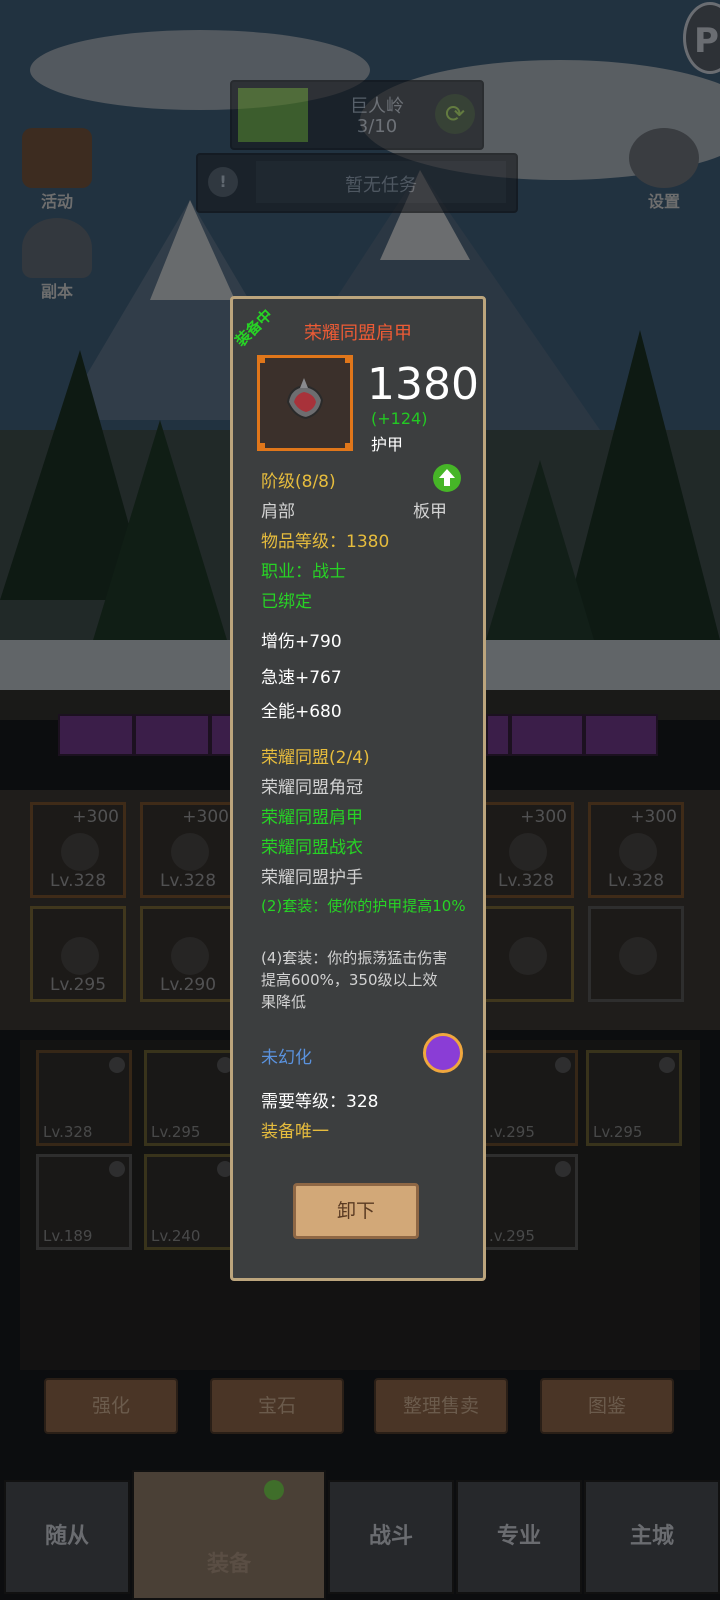 The width and height of the screenshot is (720, 1600). Describe the element at coordinates (312, 788) in the screenshot. I see `set-item: 荣耀同盟角冠` at that location.